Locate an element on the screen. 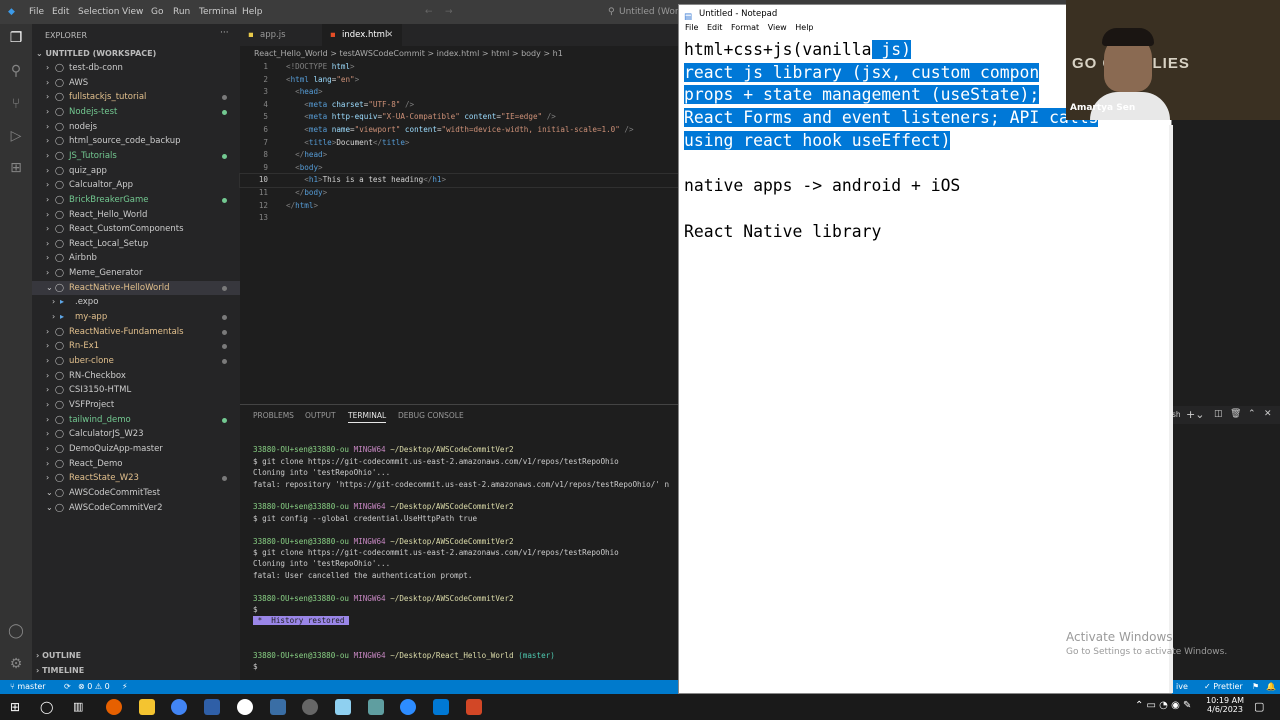 This screenshot has width=1280, height=720. code-line: 1 <!DOCTYPE html> is located at coordinates (460, 67).